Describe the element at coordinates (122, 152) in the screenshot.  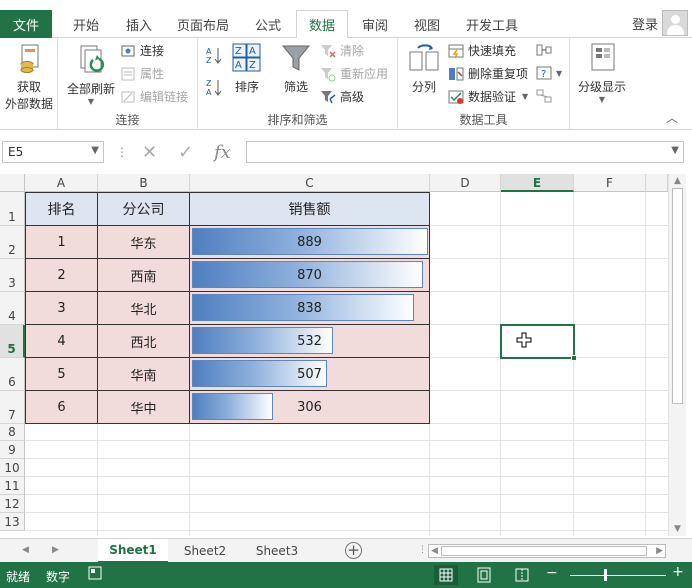
I see `formula-options-icon: ⋮` at that location.